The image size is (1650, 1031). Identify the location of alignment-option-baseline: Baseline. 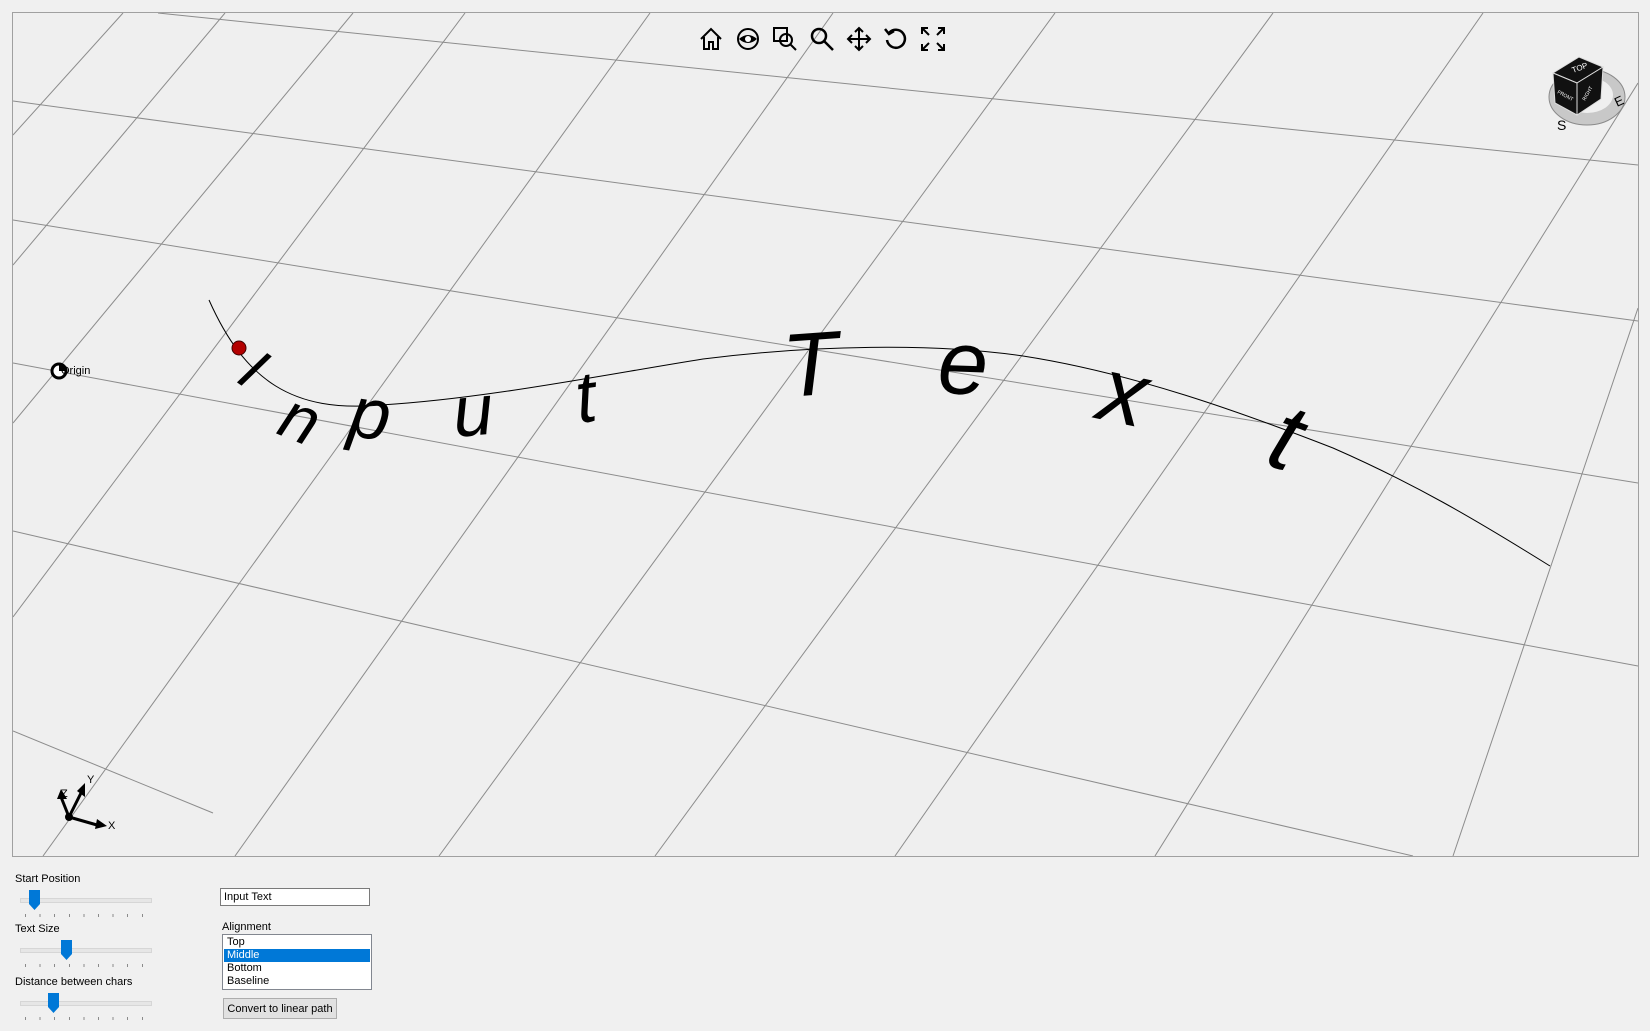
(297, 981).